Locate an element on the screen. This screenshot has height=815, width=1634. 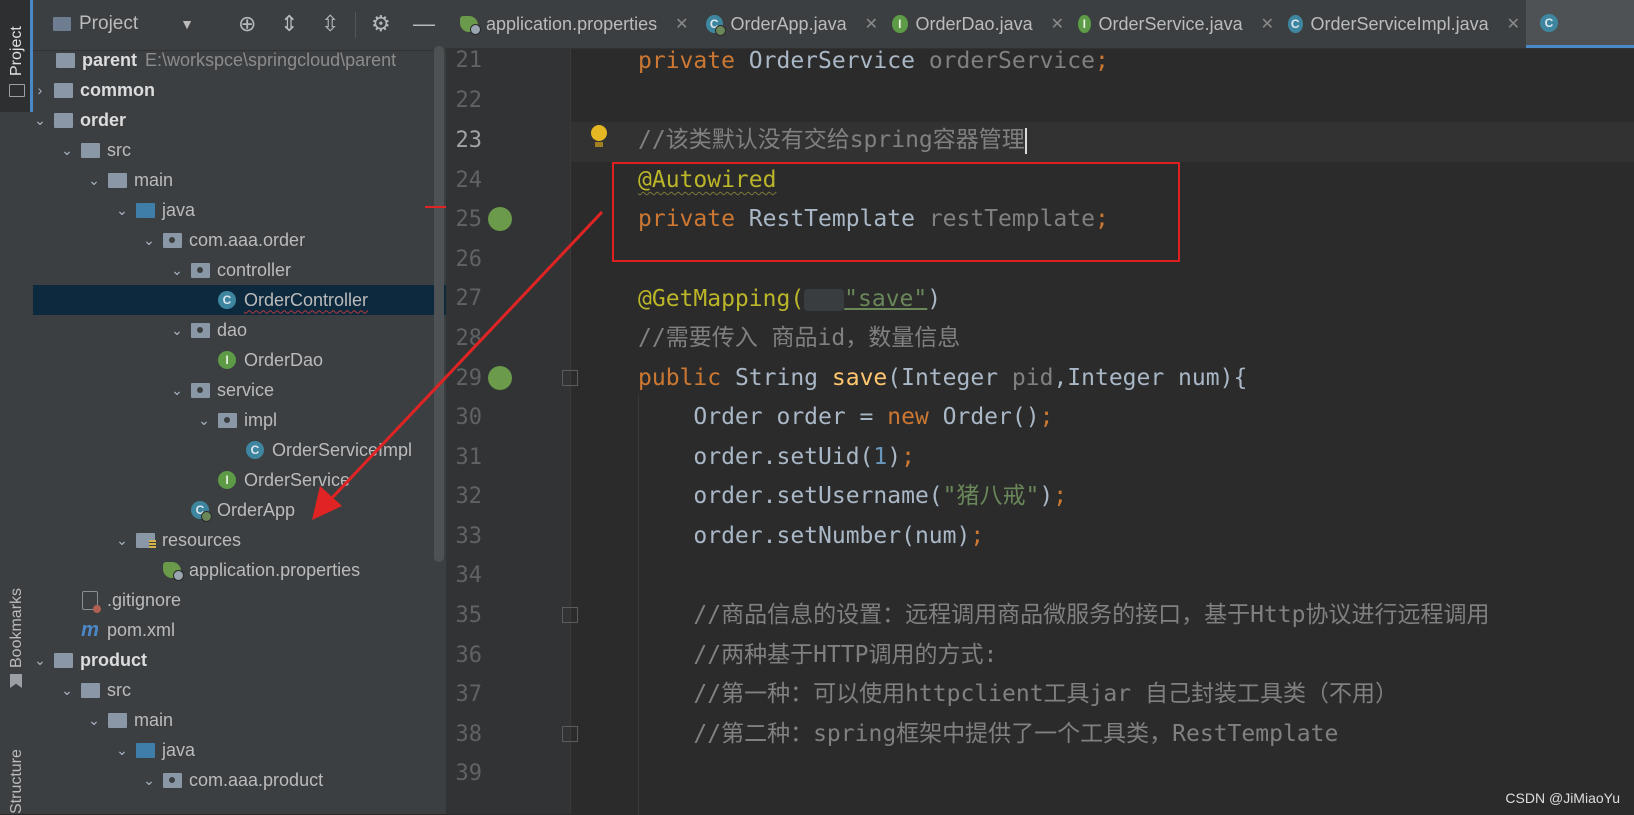
project-view-selector: Project ▼ is located at coordinates (123, 24).